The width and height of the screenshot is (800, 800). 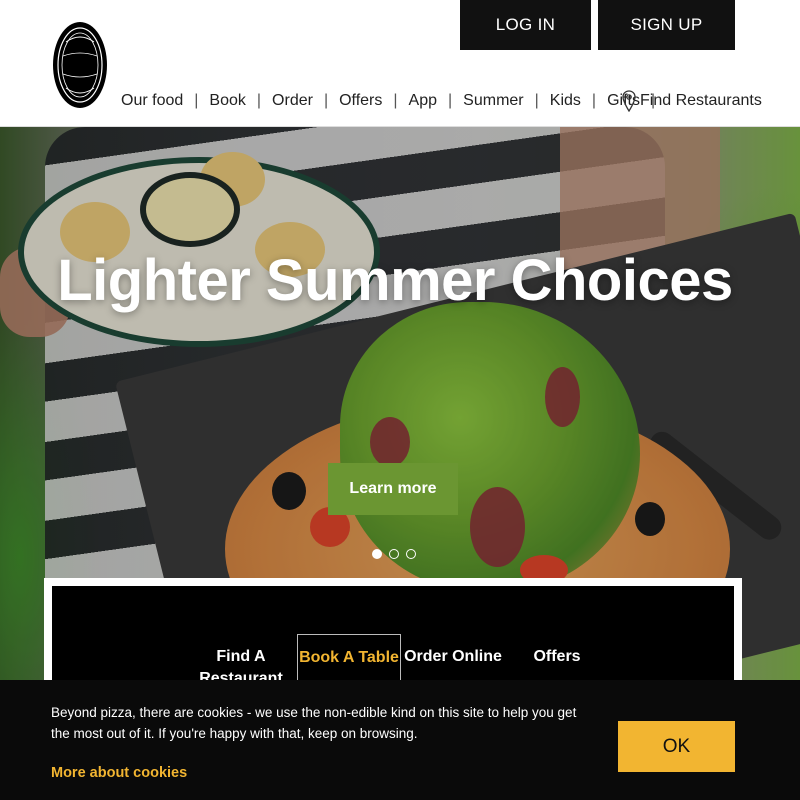 I want to click on login-button: LOG IN, so click(x=525, y=25).